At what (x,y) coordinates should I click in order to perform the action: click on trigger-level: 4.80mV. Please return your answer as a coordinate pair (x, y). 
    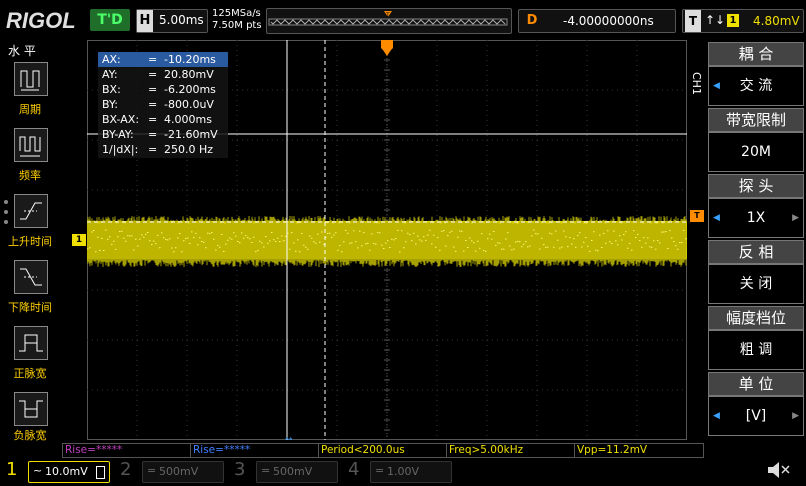
    Looking at the image, I should click on (776, 21).